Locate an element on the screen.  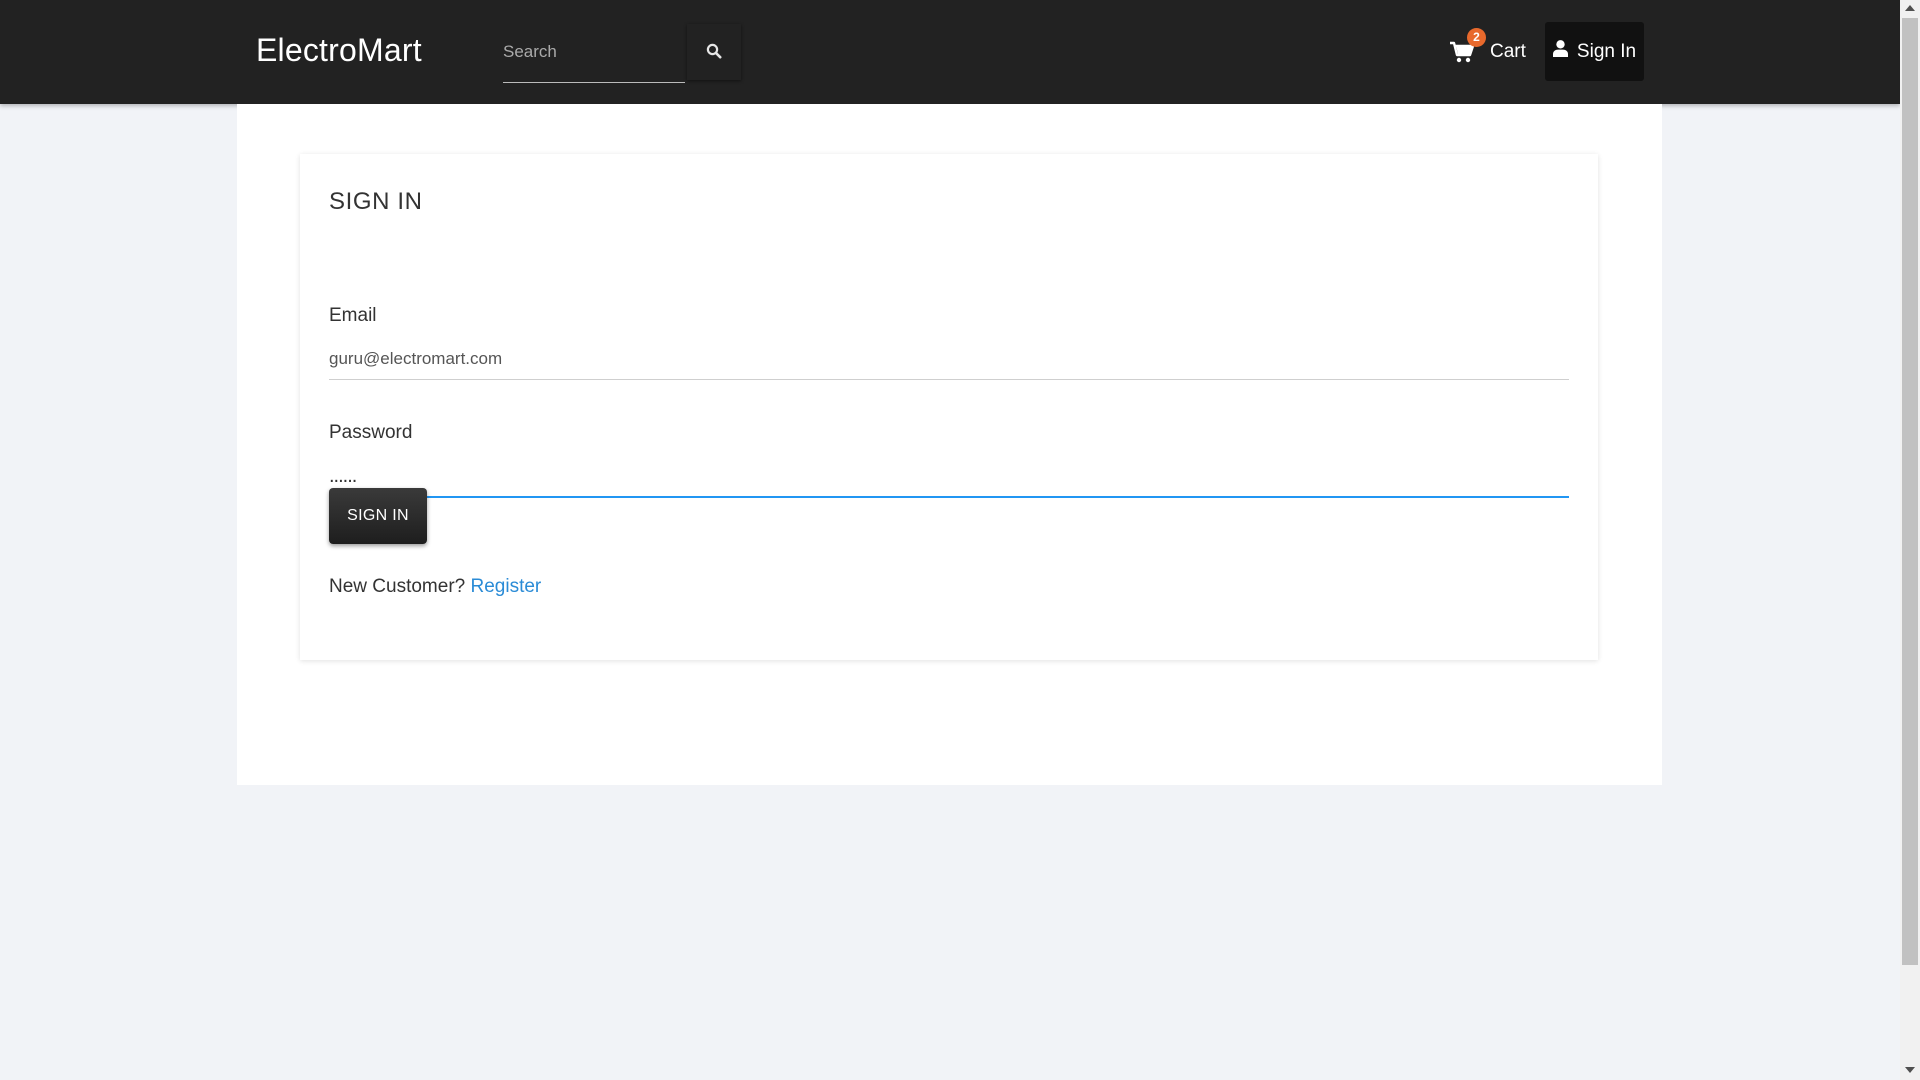
register-row: New Customer? Register is located at coordinates (435, 587).